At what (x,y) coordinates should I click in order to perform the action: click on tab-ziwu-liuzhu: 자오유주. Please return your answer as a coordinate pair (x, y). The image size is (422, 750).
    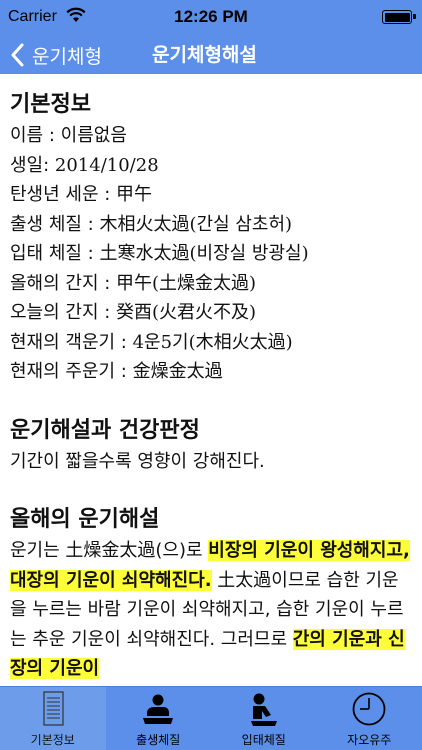
    Looking at the image, I should click on (369, 718).